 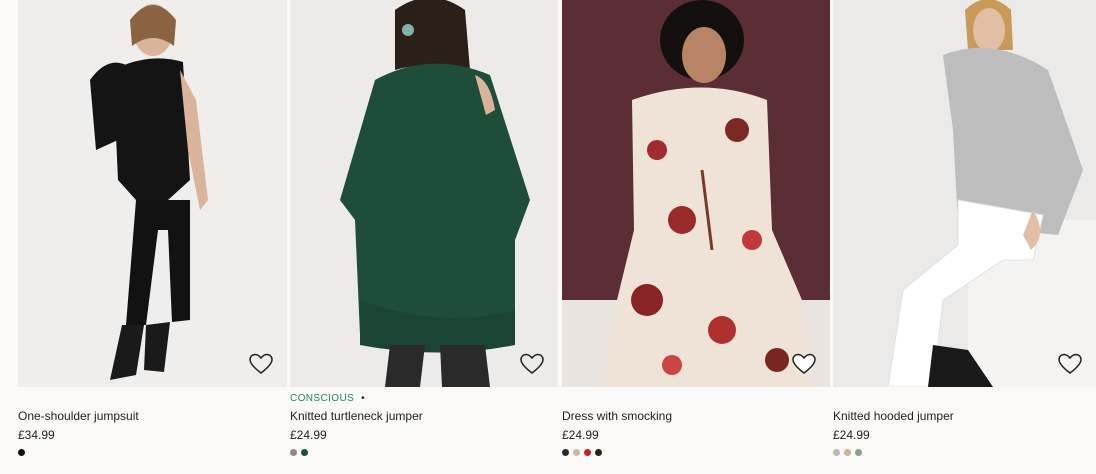 What do you see at coordinates (424, 416) in the screenshot?
I see `product-name: Knitted turtleneck jumper` at bounding box center [424, 416].